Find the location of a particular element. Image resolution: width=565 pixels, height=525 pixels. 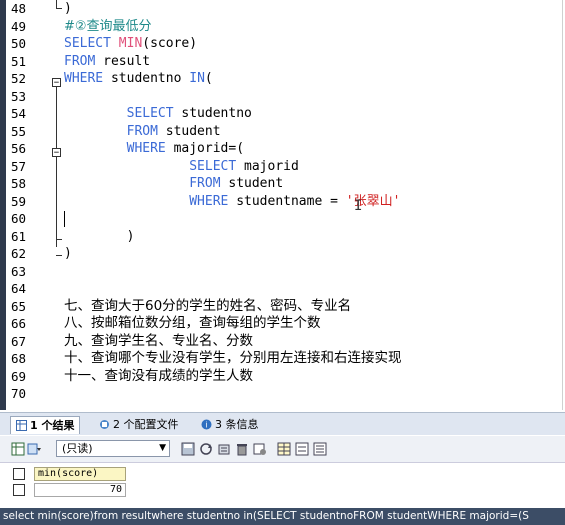

readonly-mode-value: (只读) is located at coordinates (77, 448).